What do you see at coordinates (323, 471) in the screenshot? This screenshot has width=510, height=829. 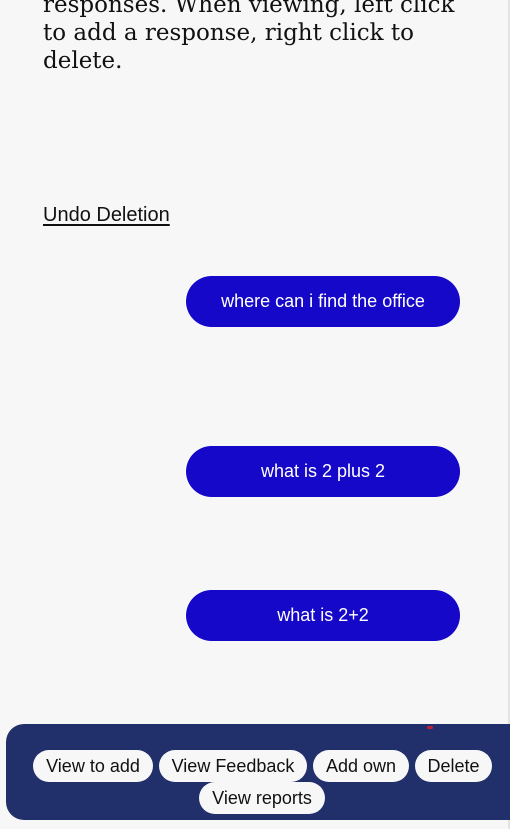 I see `question-bubble: what is 2 plus 2` at bounding box center [323, 471].